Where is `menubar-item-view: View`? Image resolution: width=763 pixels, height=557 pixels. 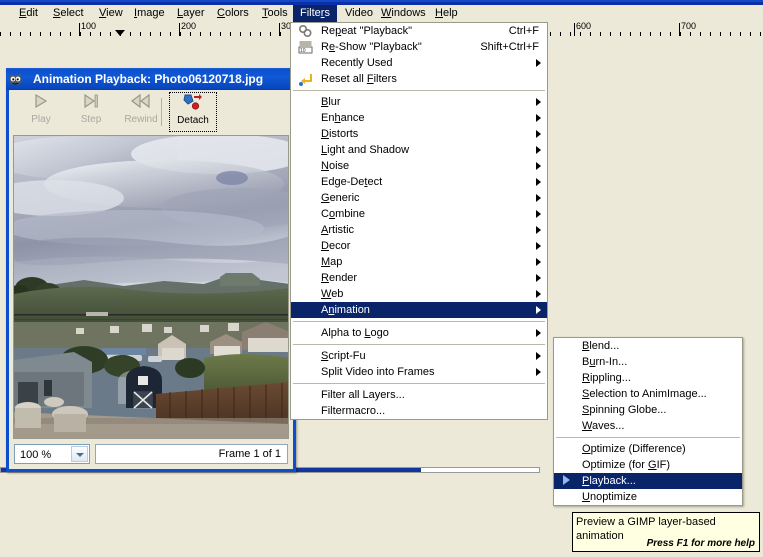
menubar-item-view: View is located at coordinates (111, 13).